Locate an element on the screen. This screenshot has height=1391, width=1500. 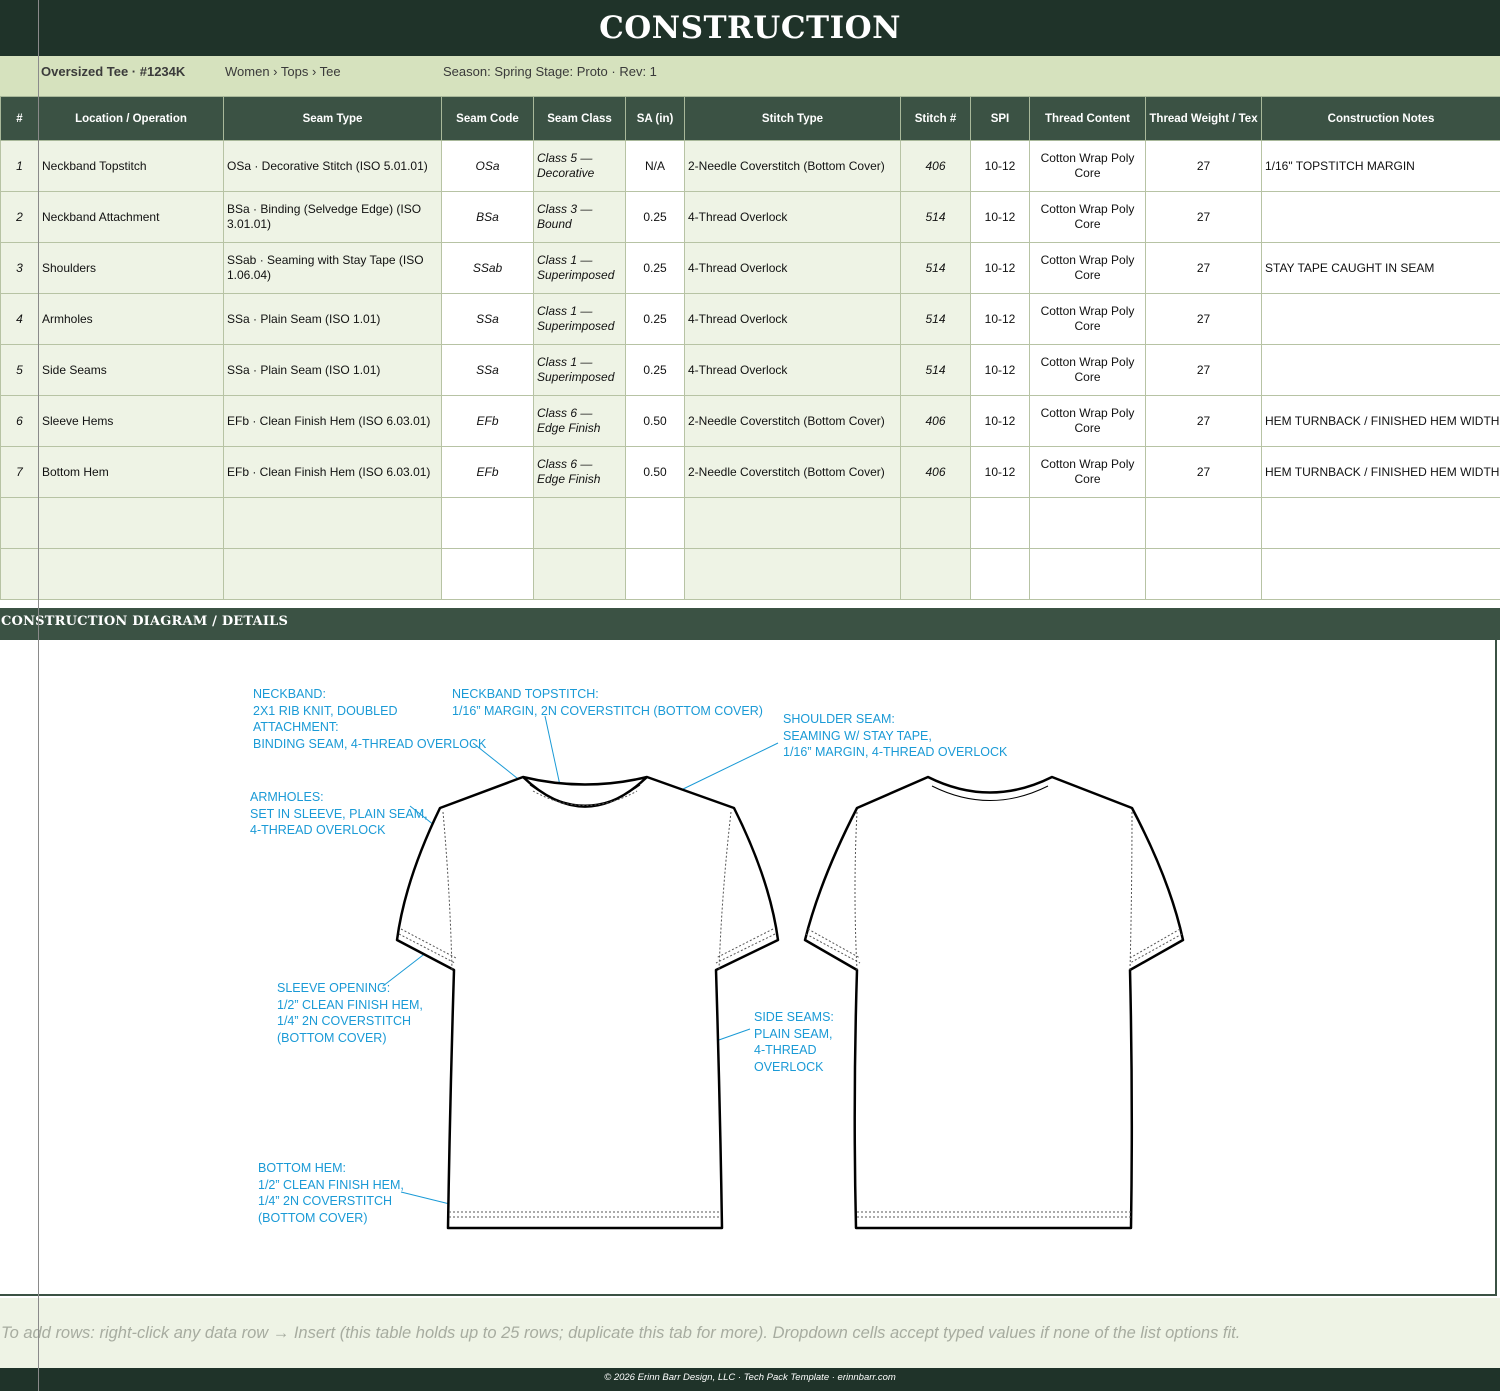
cell-num: 1 is located at coordinates (19, 166).